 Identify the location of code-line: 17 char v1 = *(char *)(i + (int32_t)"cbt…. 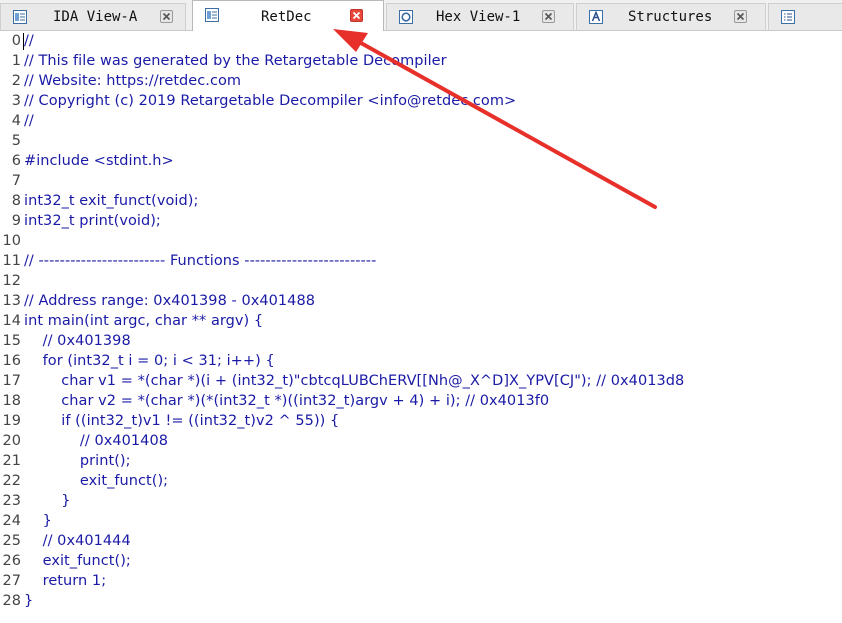
(421, 381).